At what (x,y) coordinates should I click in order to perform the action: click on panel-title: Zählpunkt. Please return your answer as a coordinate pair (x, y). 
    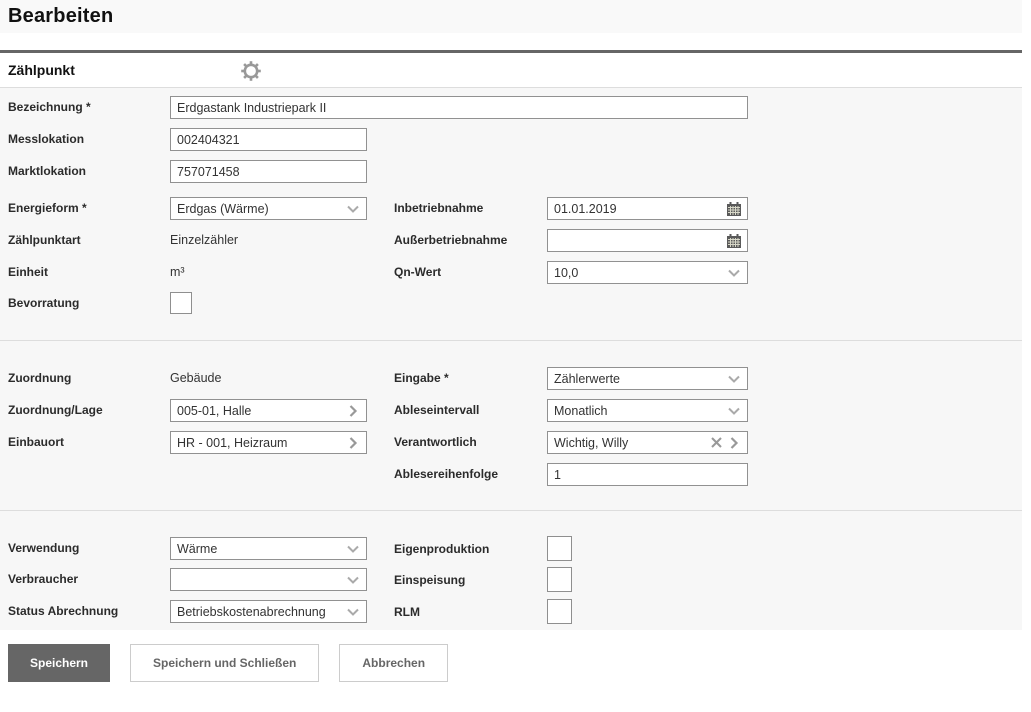
    Looking at the image, I should click on (41, 70).